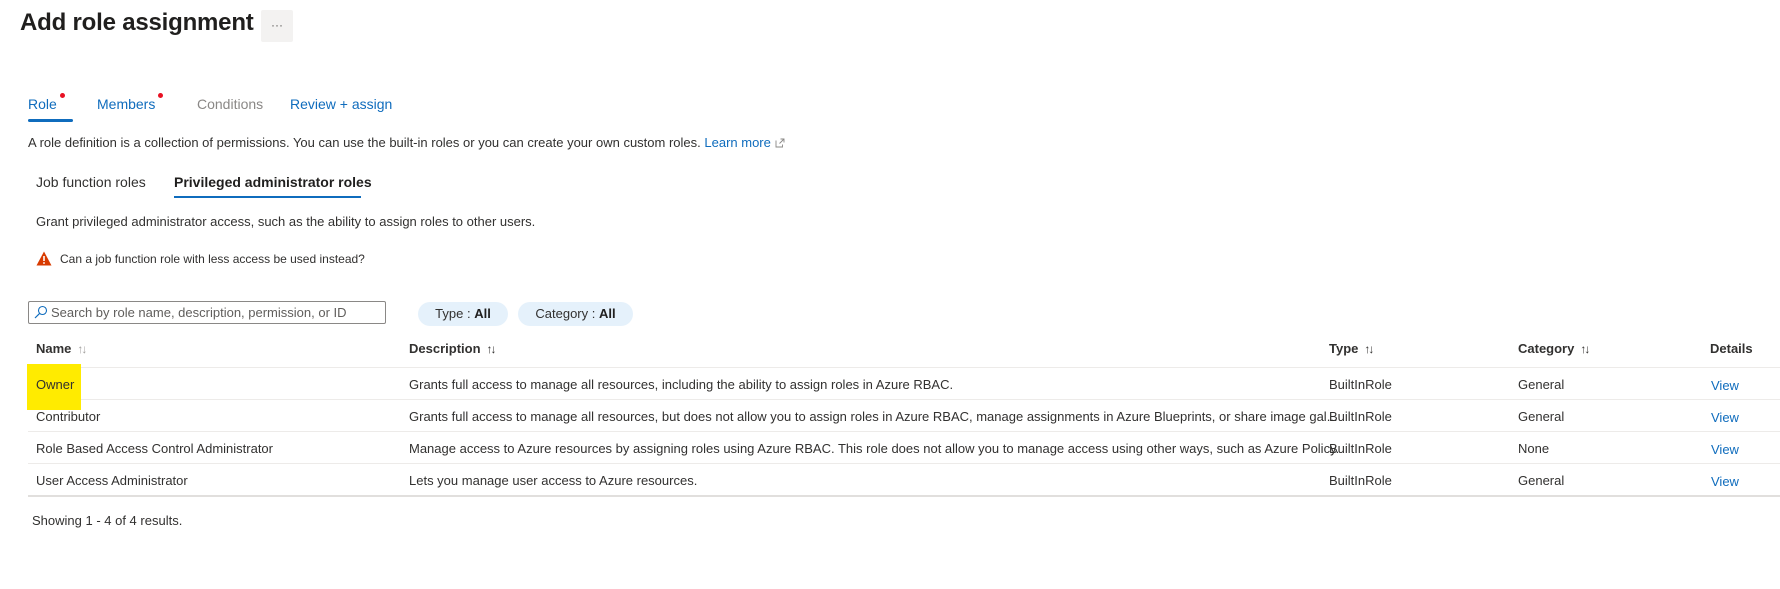  I want to click on subtab-privileged-administrator-roles: Privileged administrator roles, so click(273, 182).